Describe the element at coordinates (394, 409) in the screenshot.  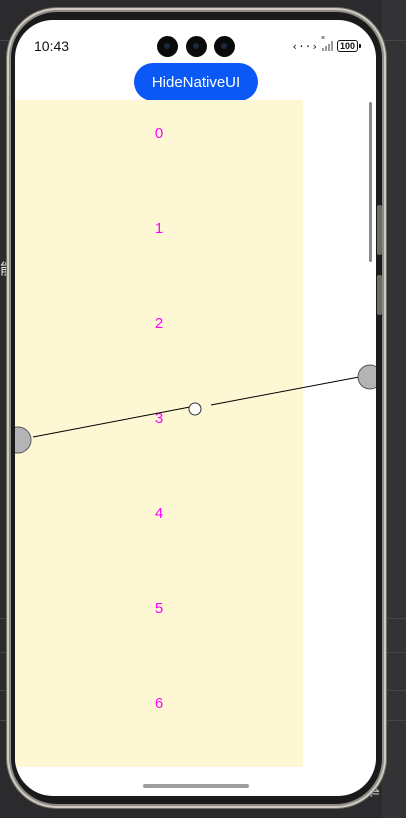
I see `ide-right-panel` at that location.